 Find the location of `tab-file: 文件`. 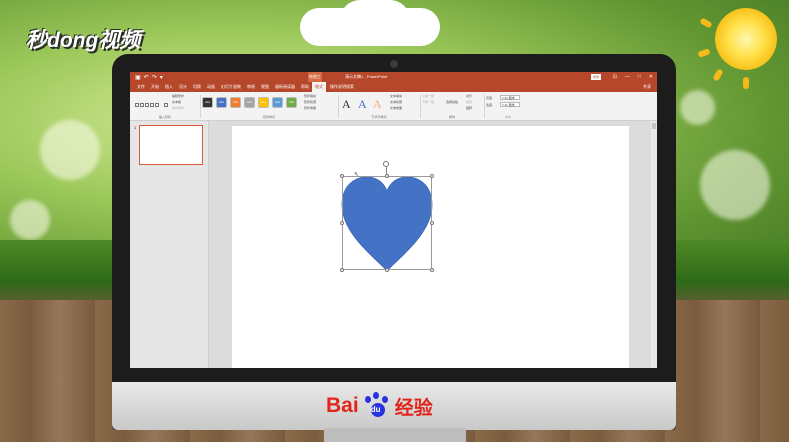

tab-file: 文件 is located at coordinates (141, 87).